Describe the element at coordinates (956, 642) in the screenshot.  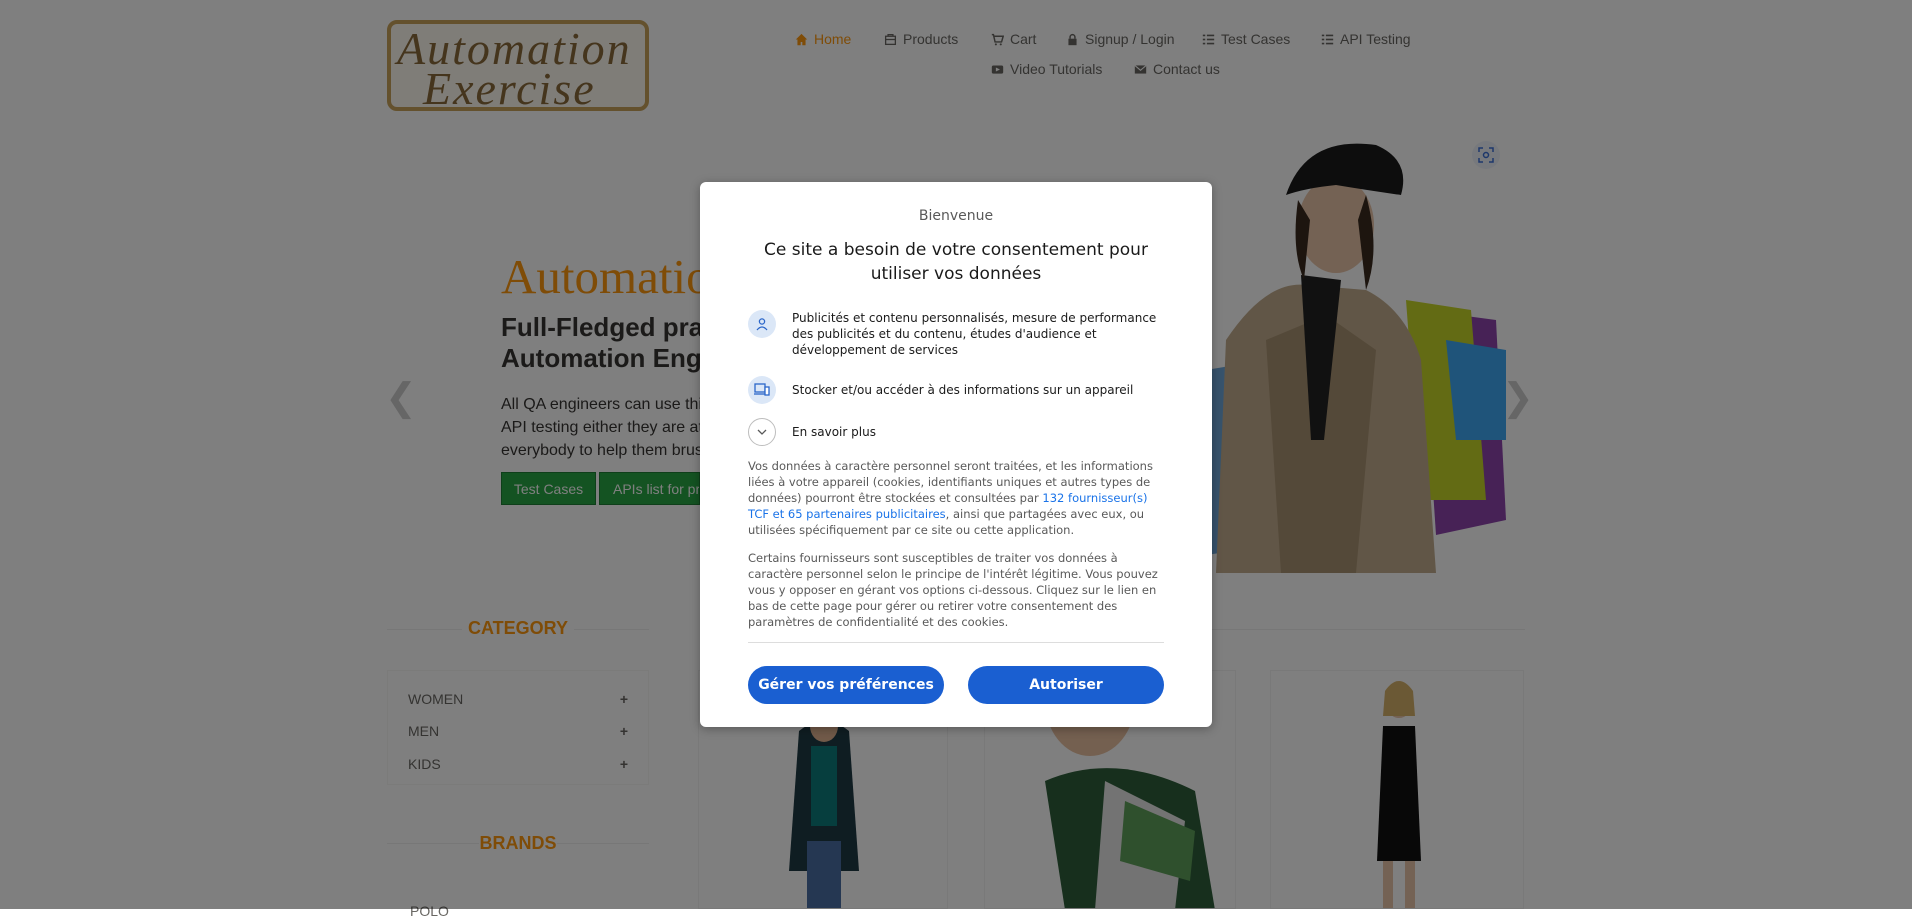
I see `divider` at that location.